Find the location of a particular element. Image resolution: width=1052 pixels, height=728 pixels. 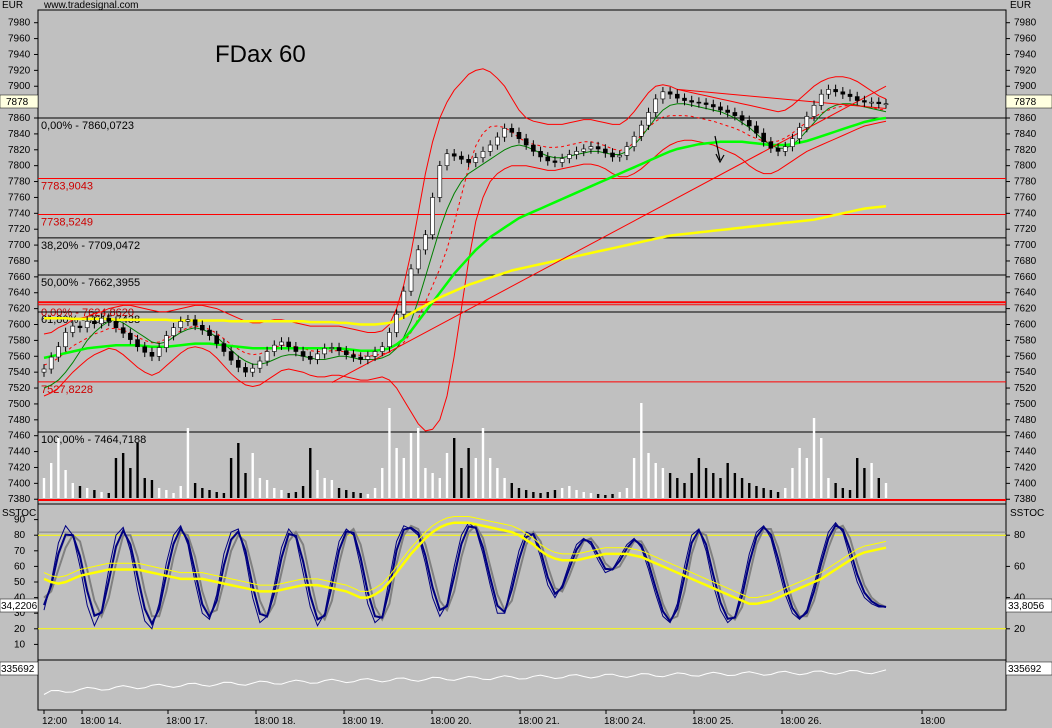

x-tick-label: 18:00 20. is located at coordinates (451, 721).